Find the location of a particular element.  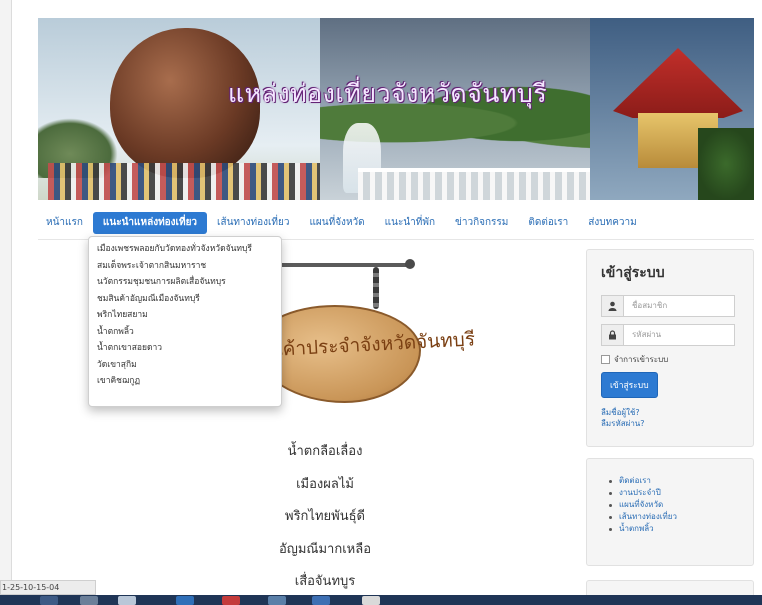

nav-item-contact: ติดต่อเรา is located at coordinates (548, 223).